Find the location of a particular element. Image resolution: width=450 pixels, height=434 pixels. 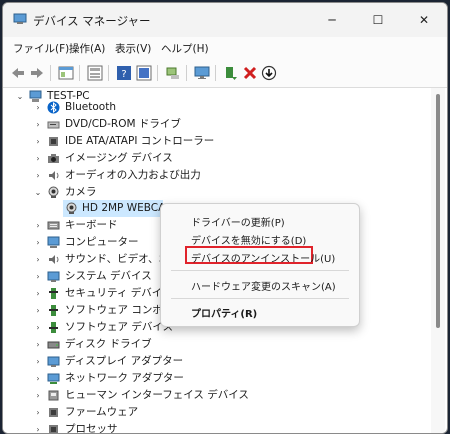

disk-drive-icon is located at coordinates (53, 345).